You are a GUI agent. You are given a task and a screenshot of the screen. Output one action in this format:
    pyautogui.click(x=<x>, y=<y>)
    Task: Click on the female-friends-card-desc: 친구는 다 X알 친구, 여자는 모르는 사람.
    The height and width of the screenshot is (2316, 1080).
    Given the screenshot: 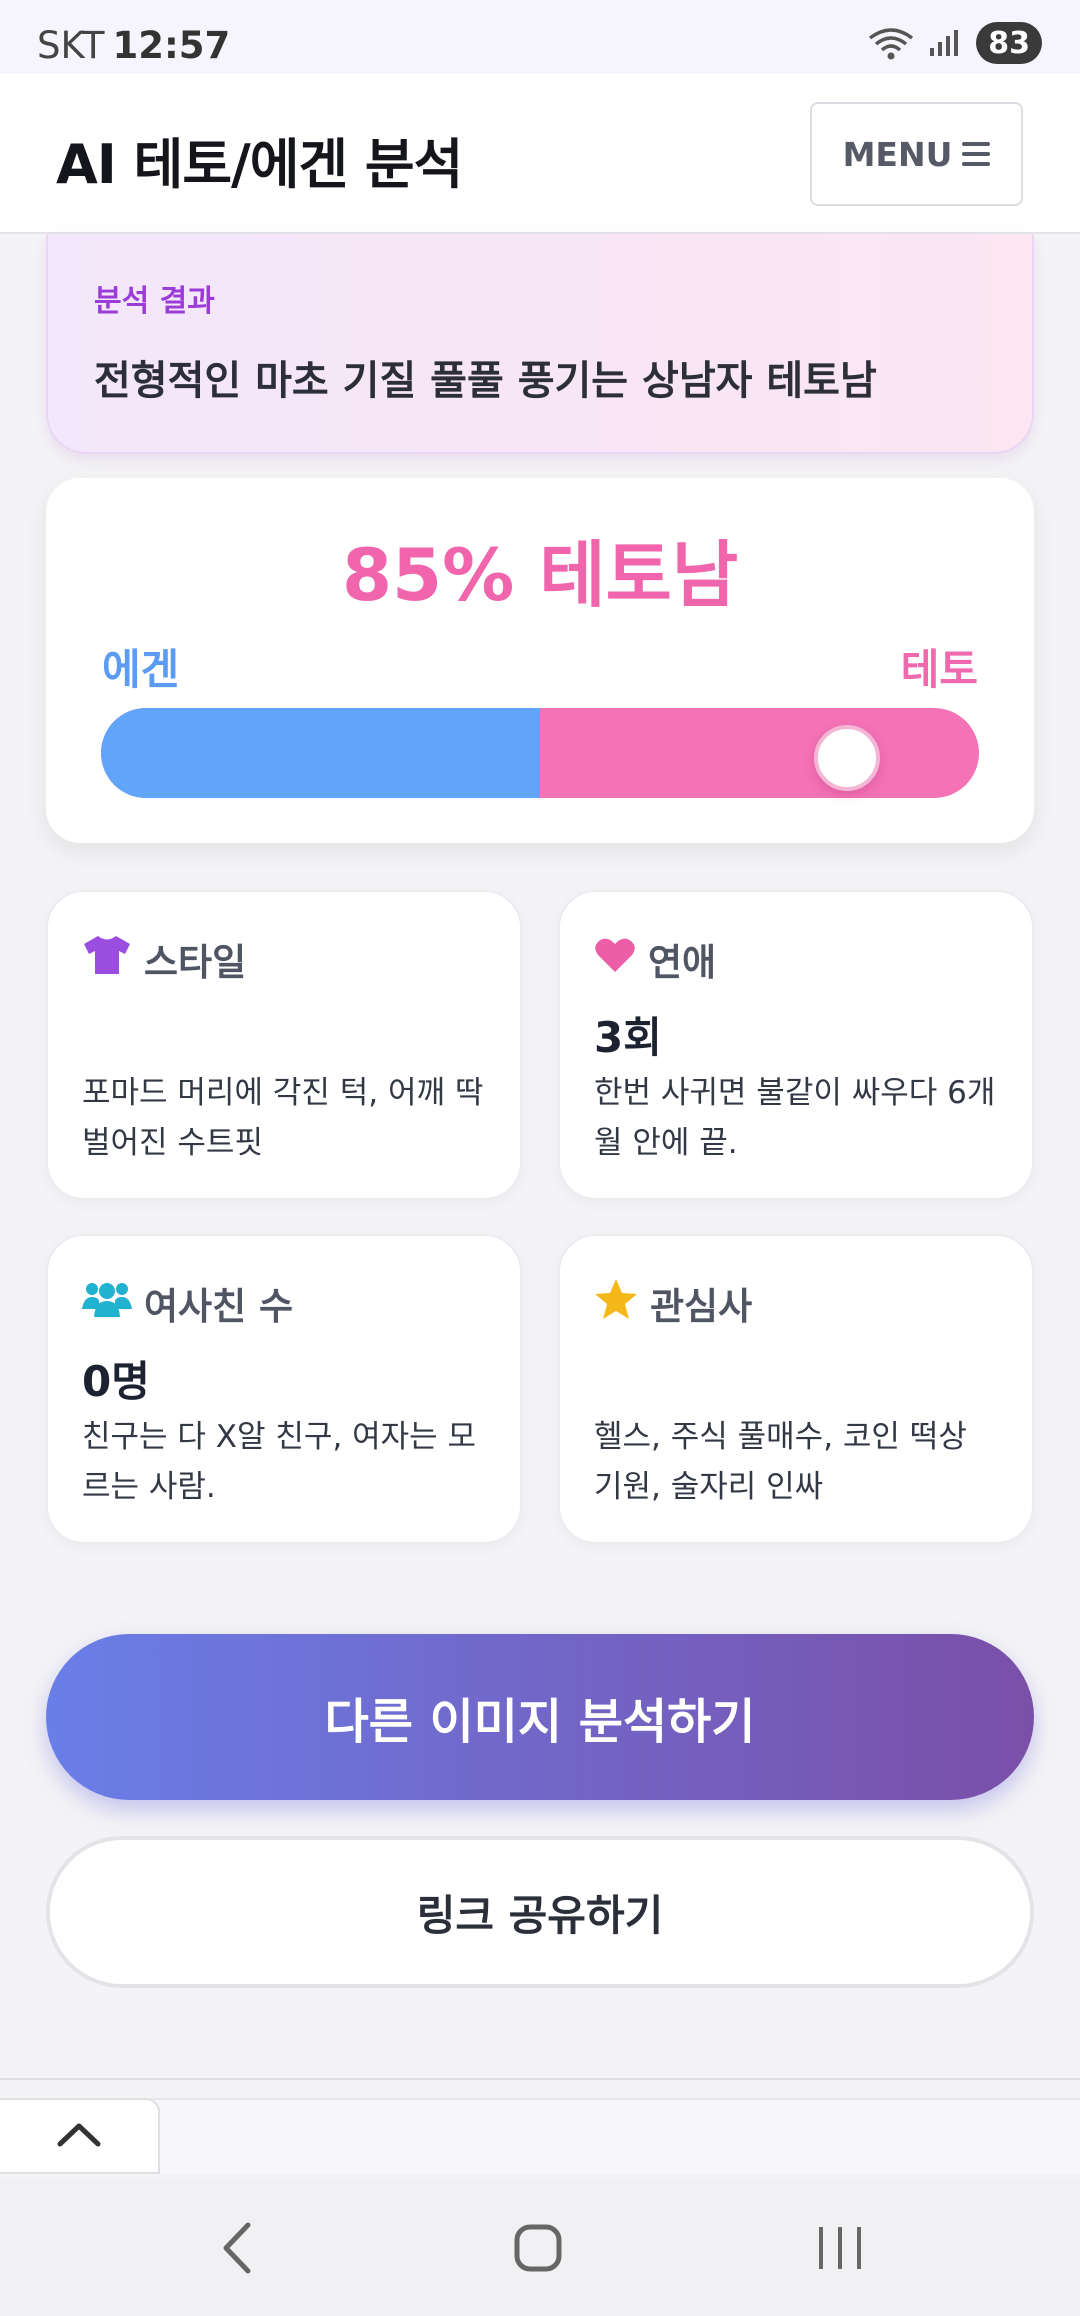 What is the action you would take?
    pyautogui.click(x=279, y=1462)
    